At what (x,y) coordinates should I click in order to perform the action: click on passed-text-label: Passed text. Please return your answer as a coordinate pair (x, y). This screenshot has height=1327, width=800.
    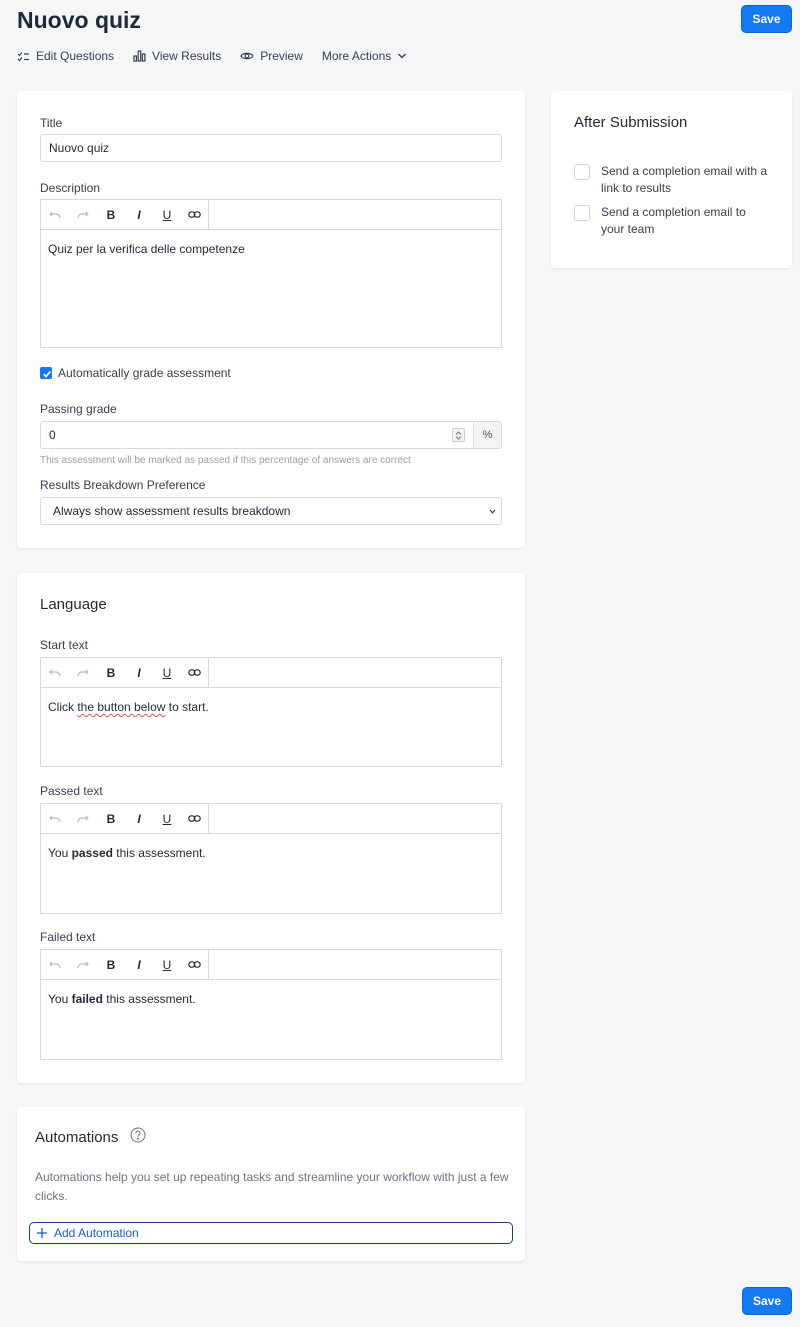
    Looking at the image, I should click on (71, 791).